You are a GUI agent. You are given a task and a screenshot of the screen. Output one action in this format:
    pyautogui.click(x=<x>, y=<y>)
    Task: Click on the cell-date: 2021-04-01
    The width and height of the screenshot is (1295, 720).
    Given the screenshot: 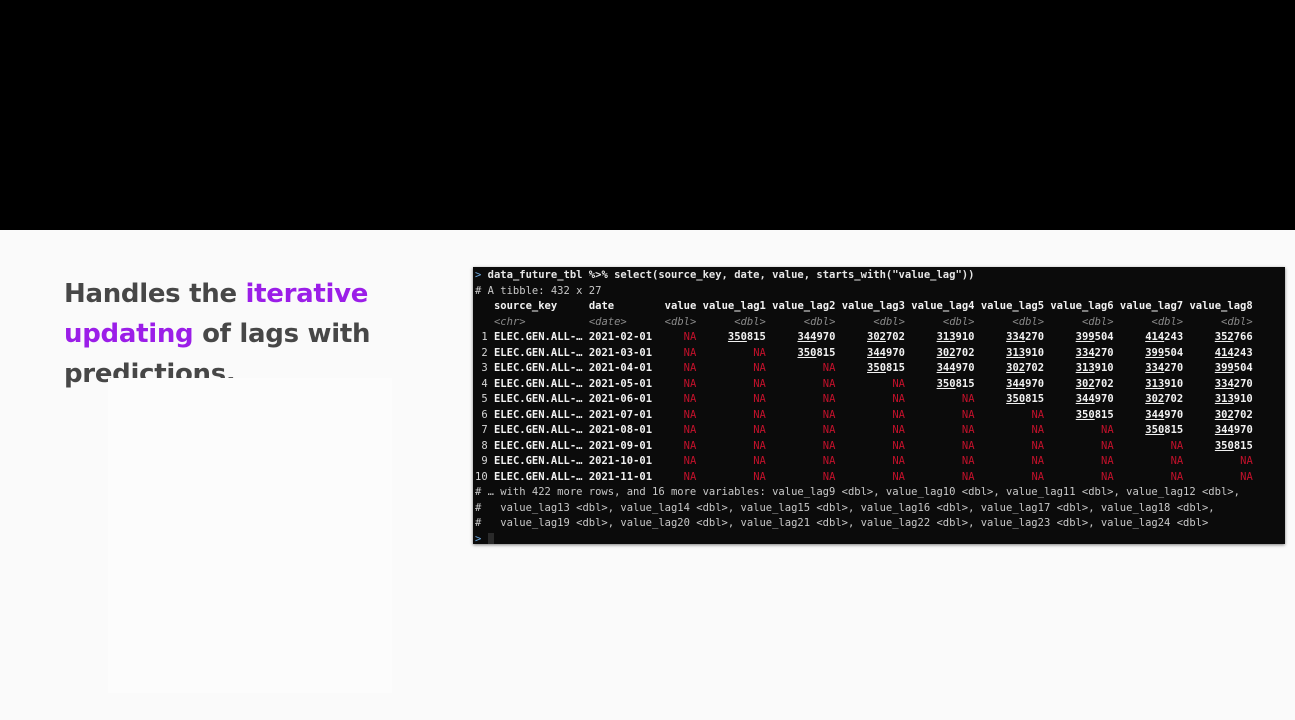 What is the action you would take?
    pyautogui.click(x=620, y=368)
    